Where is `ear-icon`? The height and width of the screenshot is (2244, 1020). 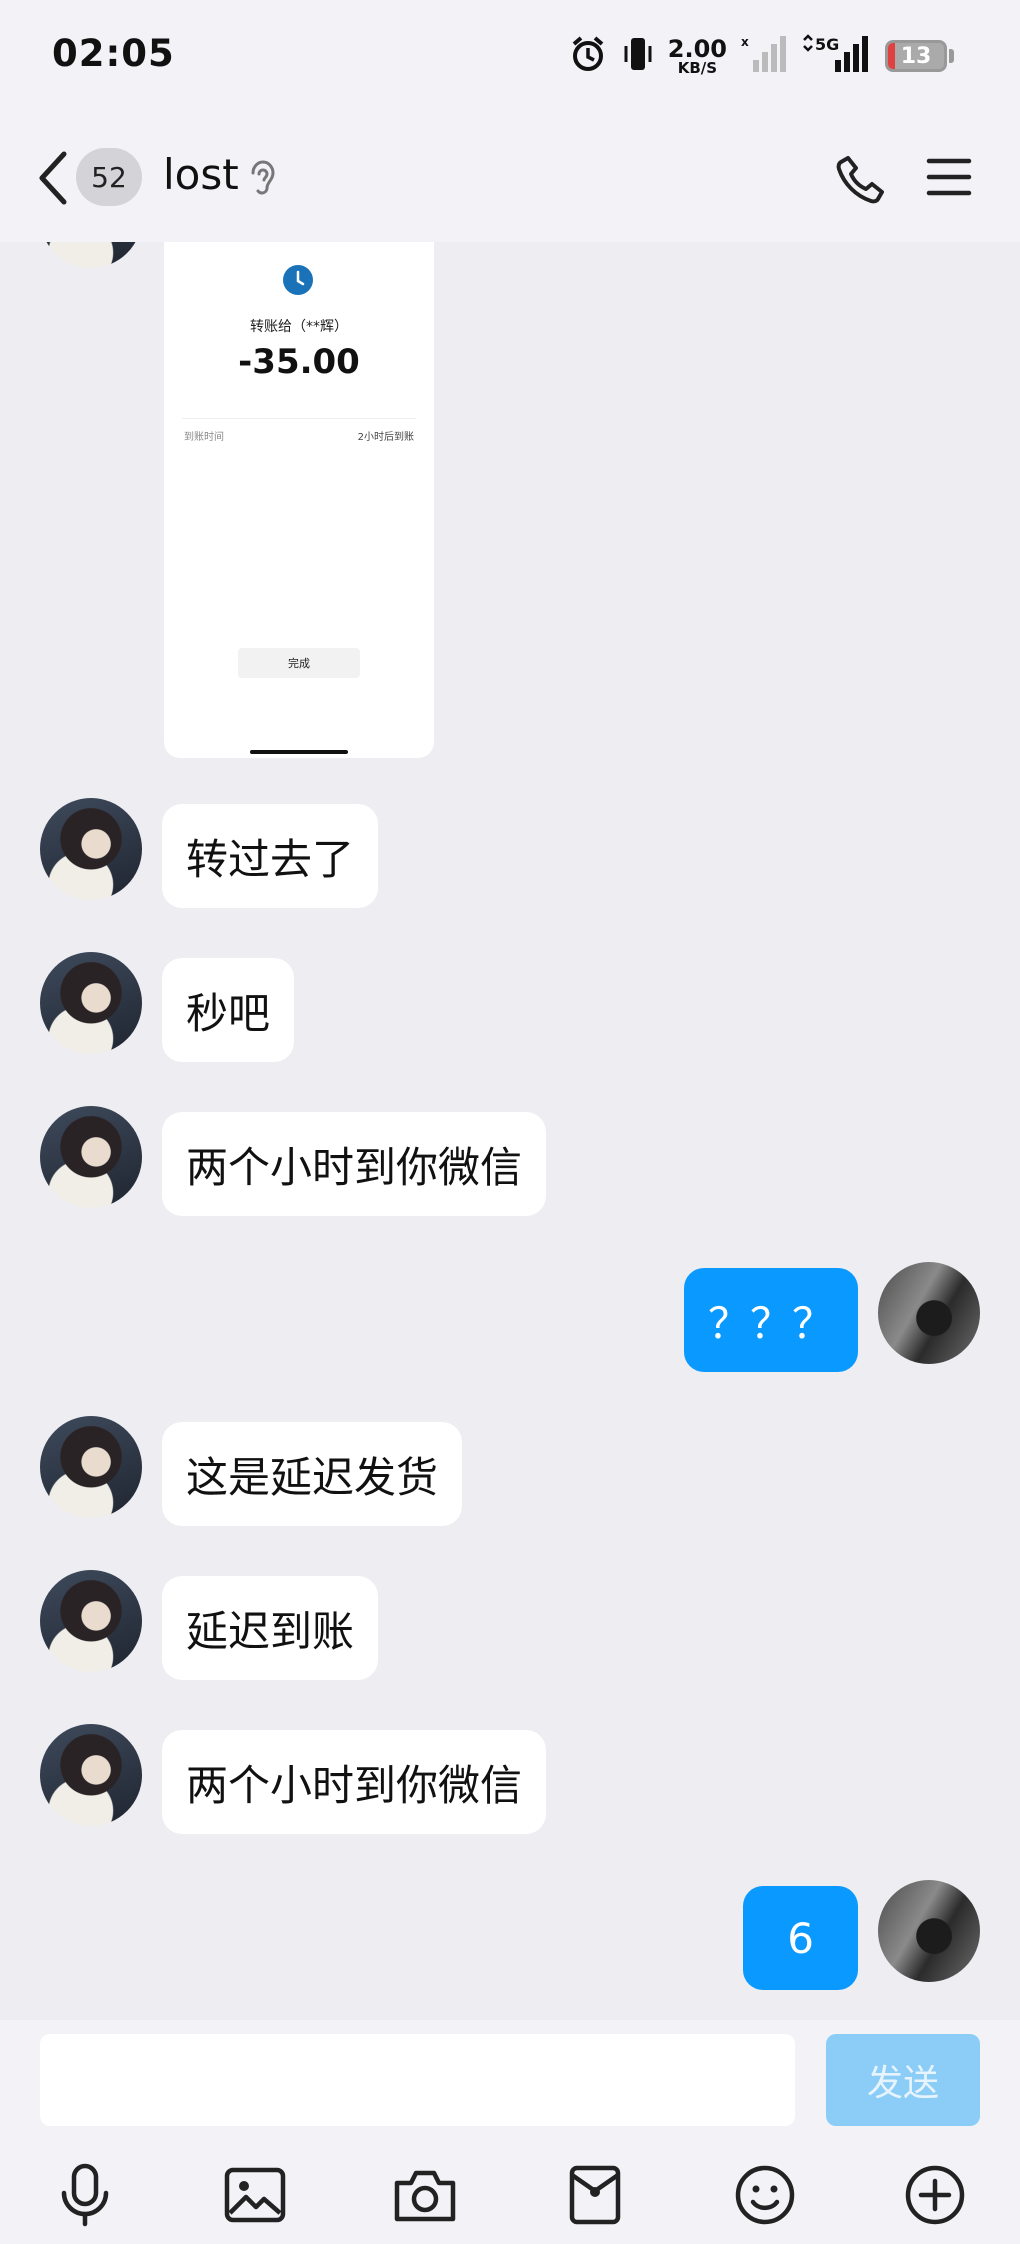
ear-icon is located at coordinates (263, 179).